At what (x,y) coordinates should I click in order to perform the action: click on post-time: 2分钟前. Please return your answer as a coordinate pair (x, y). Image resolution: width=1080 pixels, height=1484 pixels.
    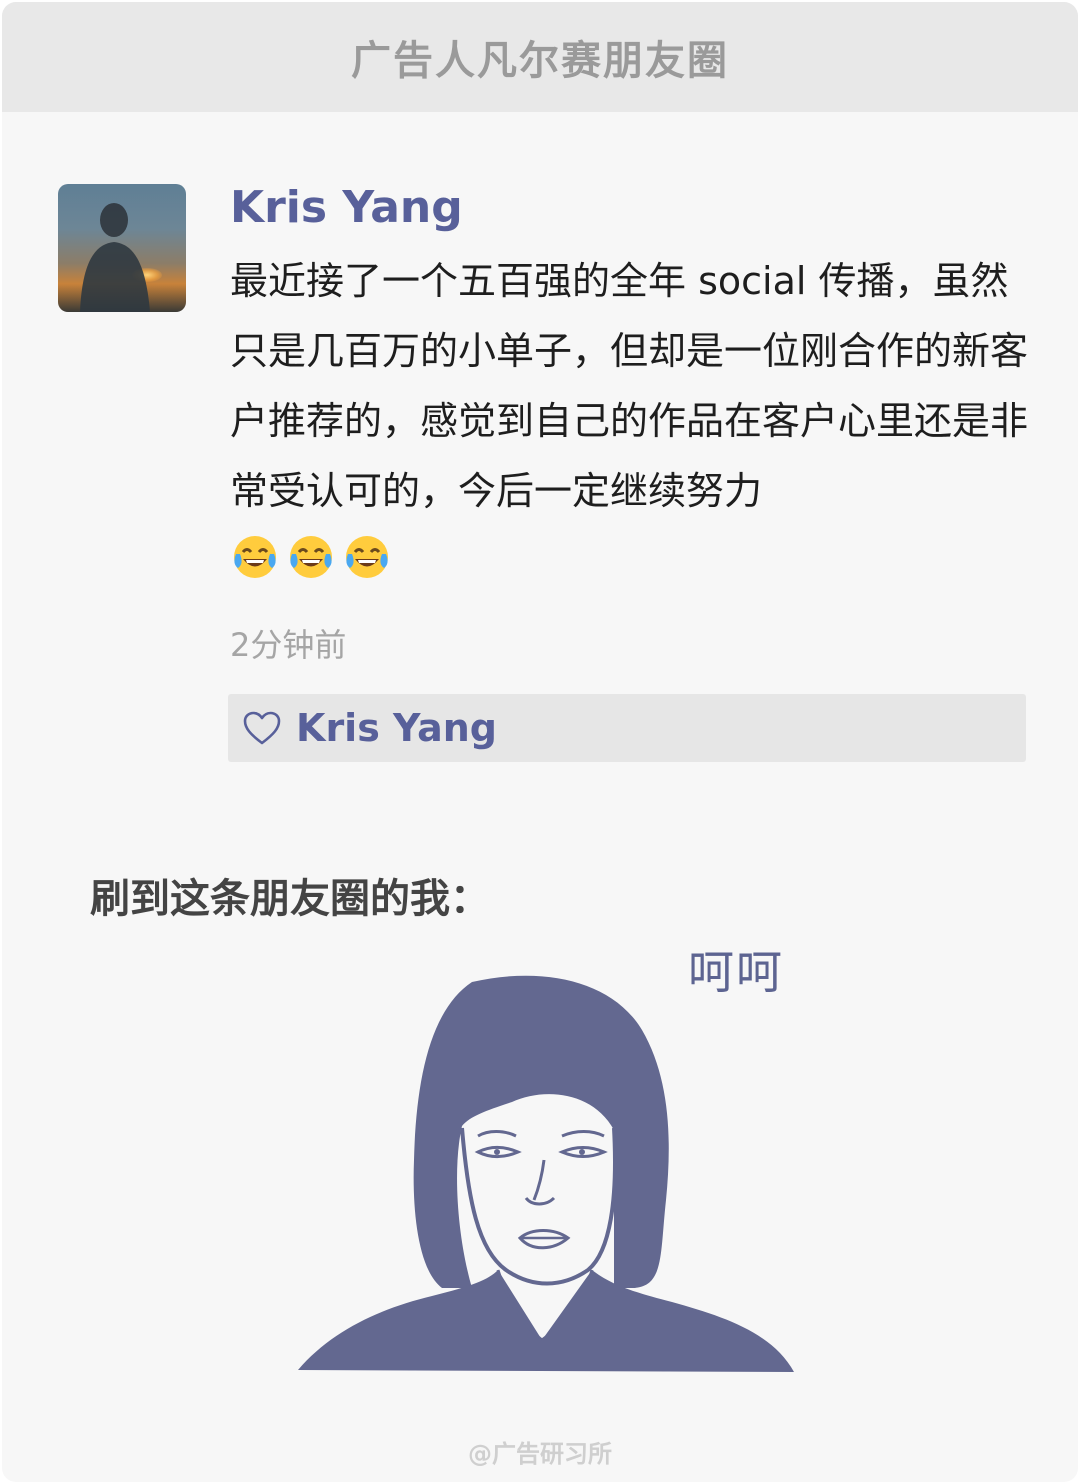
    Looking at the image, I should click on (288, 645).